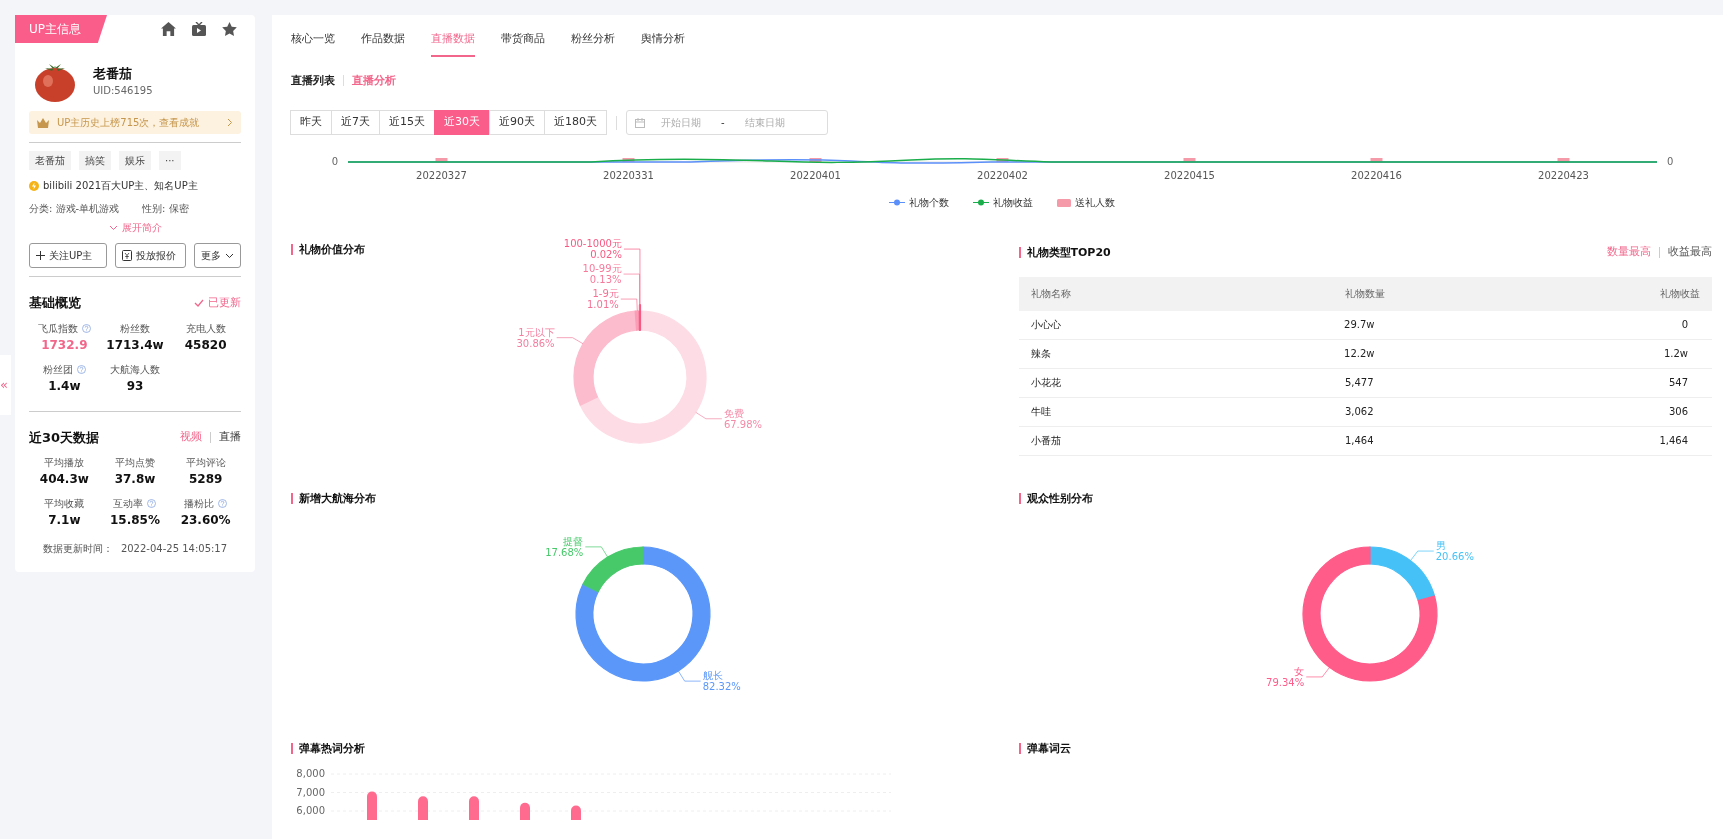  What do you see at coordinates (1002, 175) in the screenshot?
I see `axis-label: 20220402` at bounding box center [1002, 175].